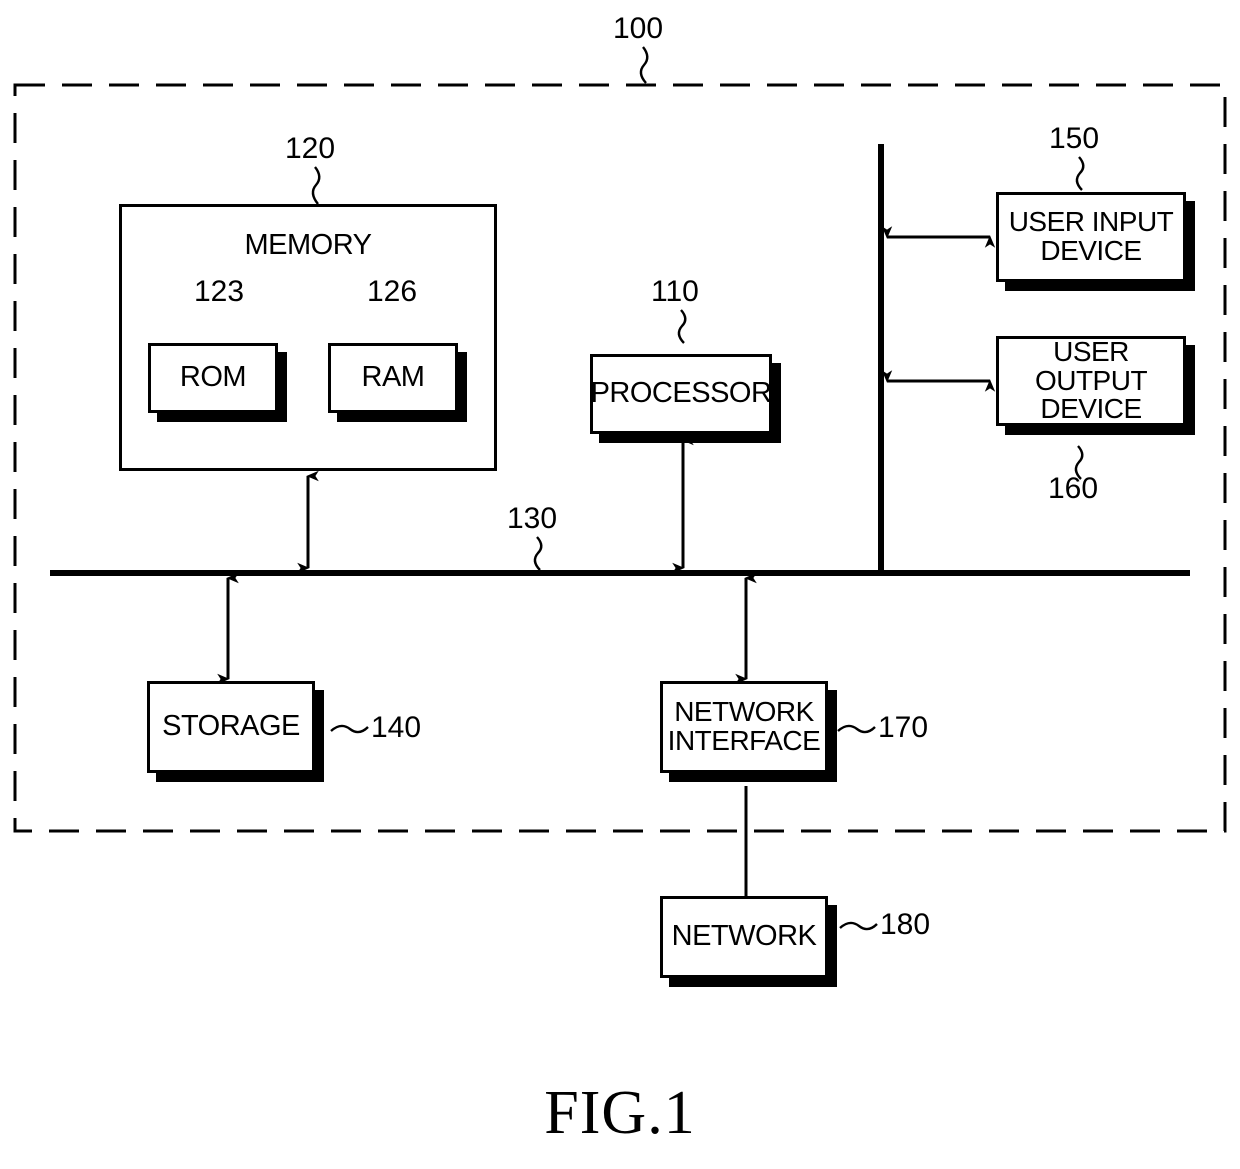 This screenshot has height=1169, width=1240. What do you see at coordinates (392, 291) in the screenshot?
I see `refnum-126: 126` at bounding box center [392, 291].